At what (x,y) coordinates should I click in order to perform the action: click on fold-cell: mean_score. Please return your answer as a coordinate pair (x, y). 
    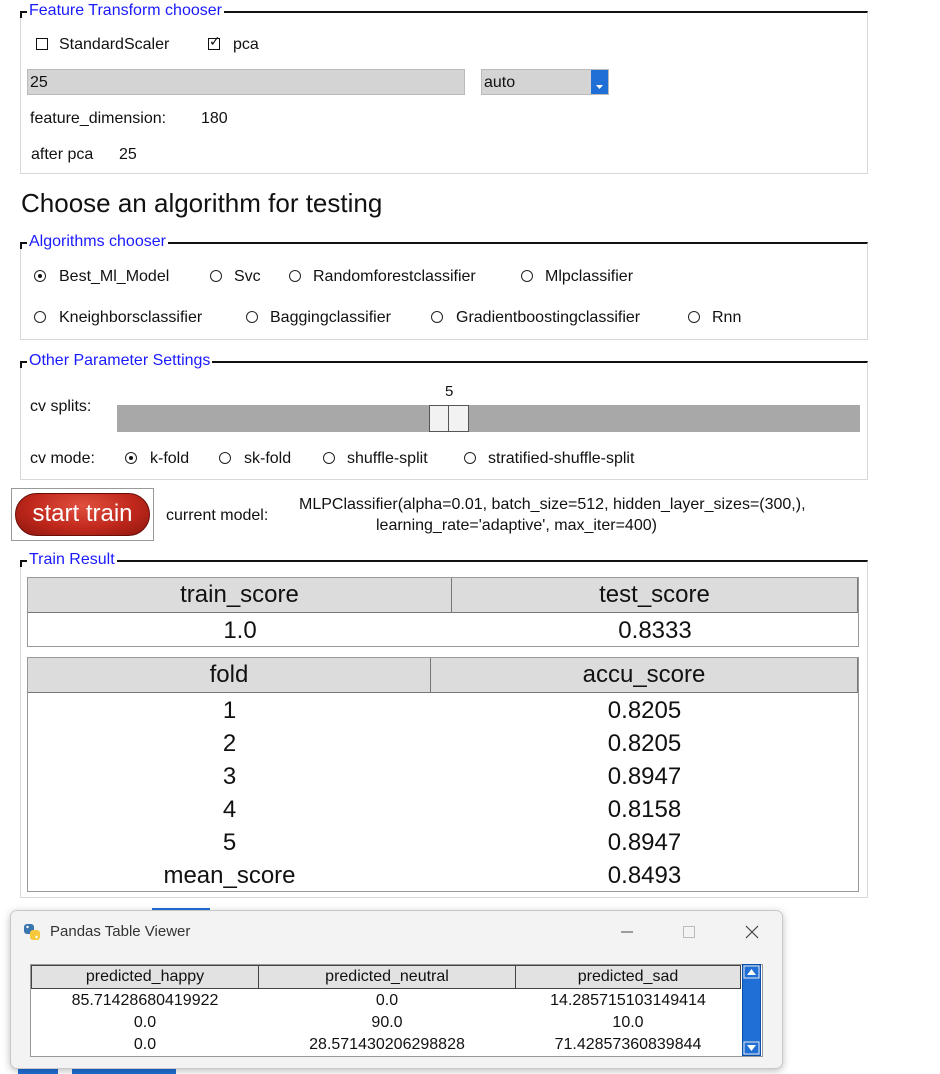
    Looking at the image, I should click on (229, 875).